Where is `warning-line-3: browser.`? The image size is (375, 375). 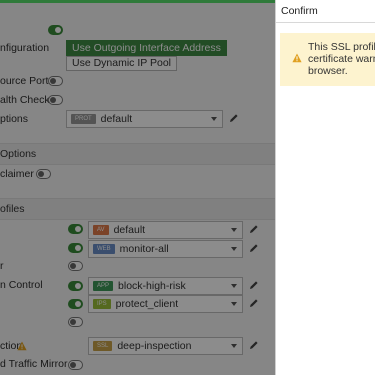
warning-line-3: browser. is located at coordinates (328, 71).